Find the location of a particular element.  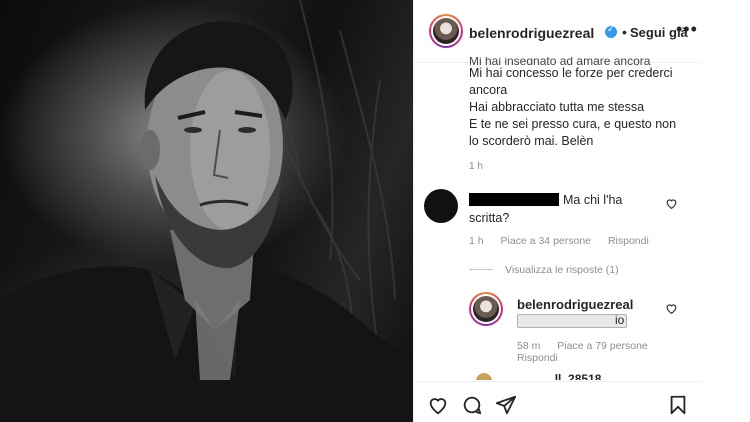

reply-reply-button: Rispondi is located at coordinates (537, 358).